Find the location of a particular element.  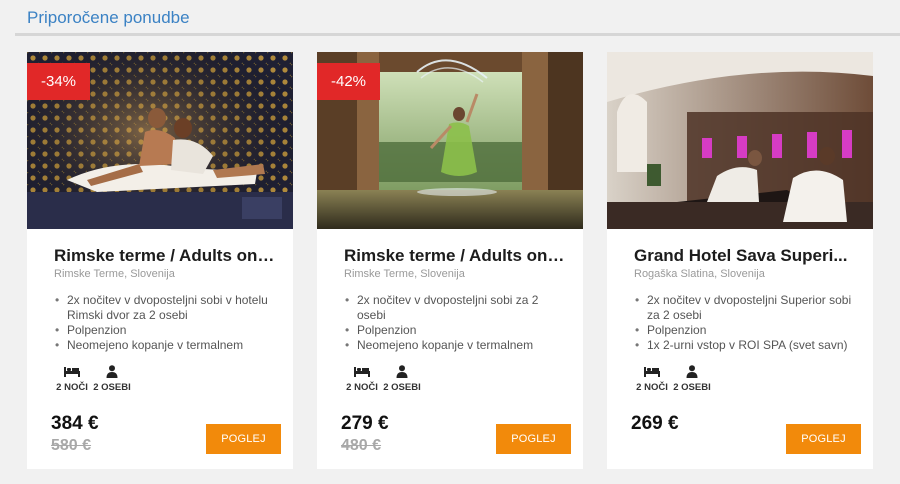

section-divider is located at coordinates (457, 34).